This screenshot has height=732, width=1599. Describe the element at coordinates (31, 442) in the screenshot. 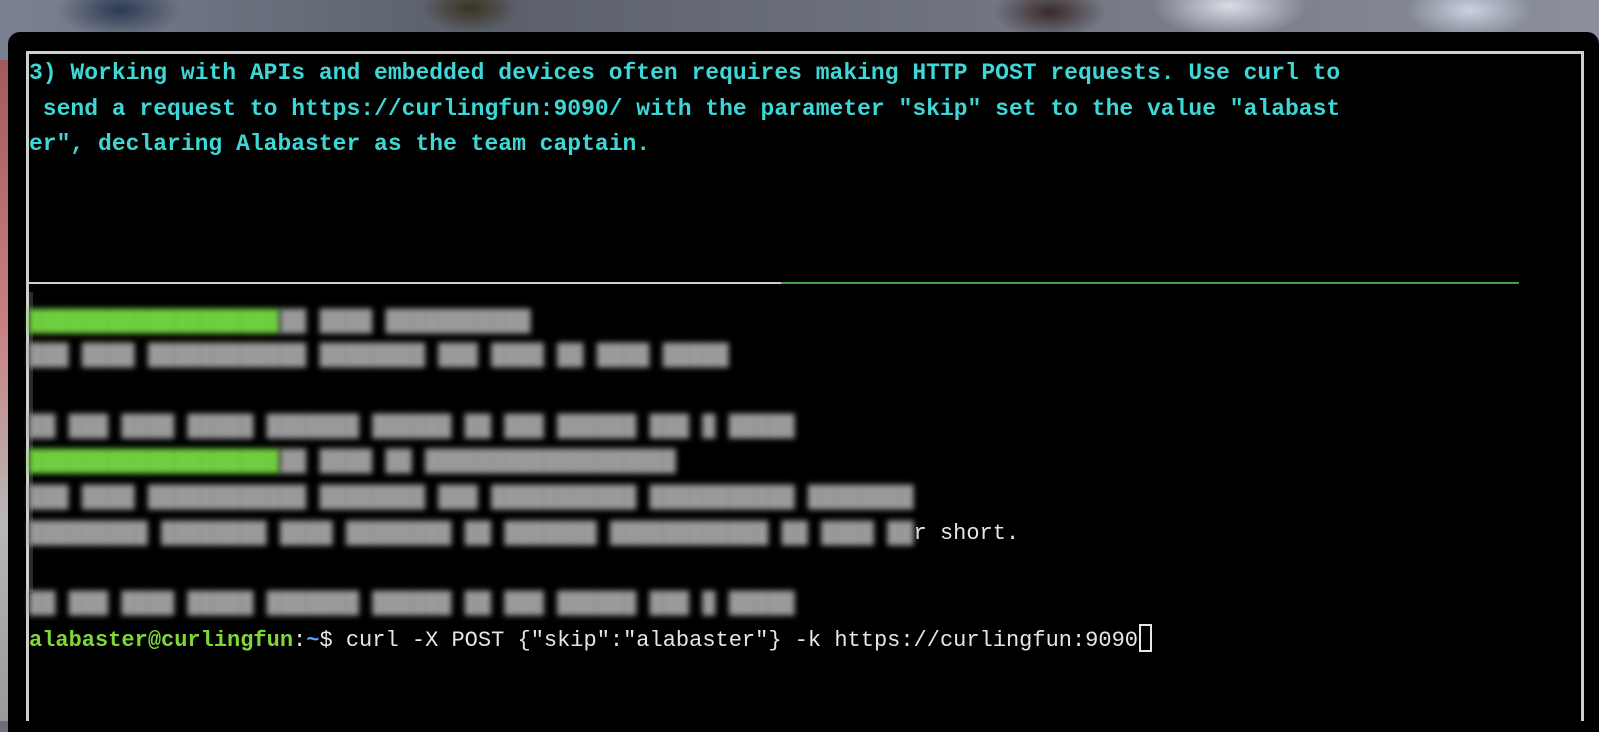

I see `scrollbar-track` at that location.